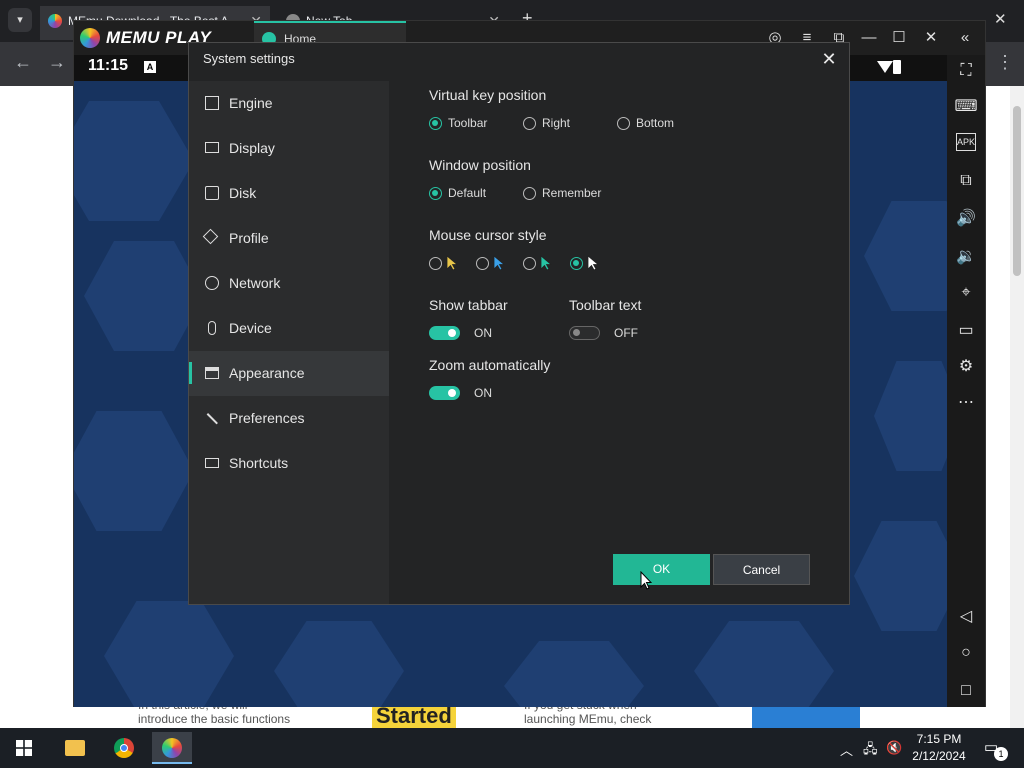  What do you see at coordinates (603, 333) in the screenshot?
I see `toolbar-text-toggle: OFF` at bounding box center [603, 333].